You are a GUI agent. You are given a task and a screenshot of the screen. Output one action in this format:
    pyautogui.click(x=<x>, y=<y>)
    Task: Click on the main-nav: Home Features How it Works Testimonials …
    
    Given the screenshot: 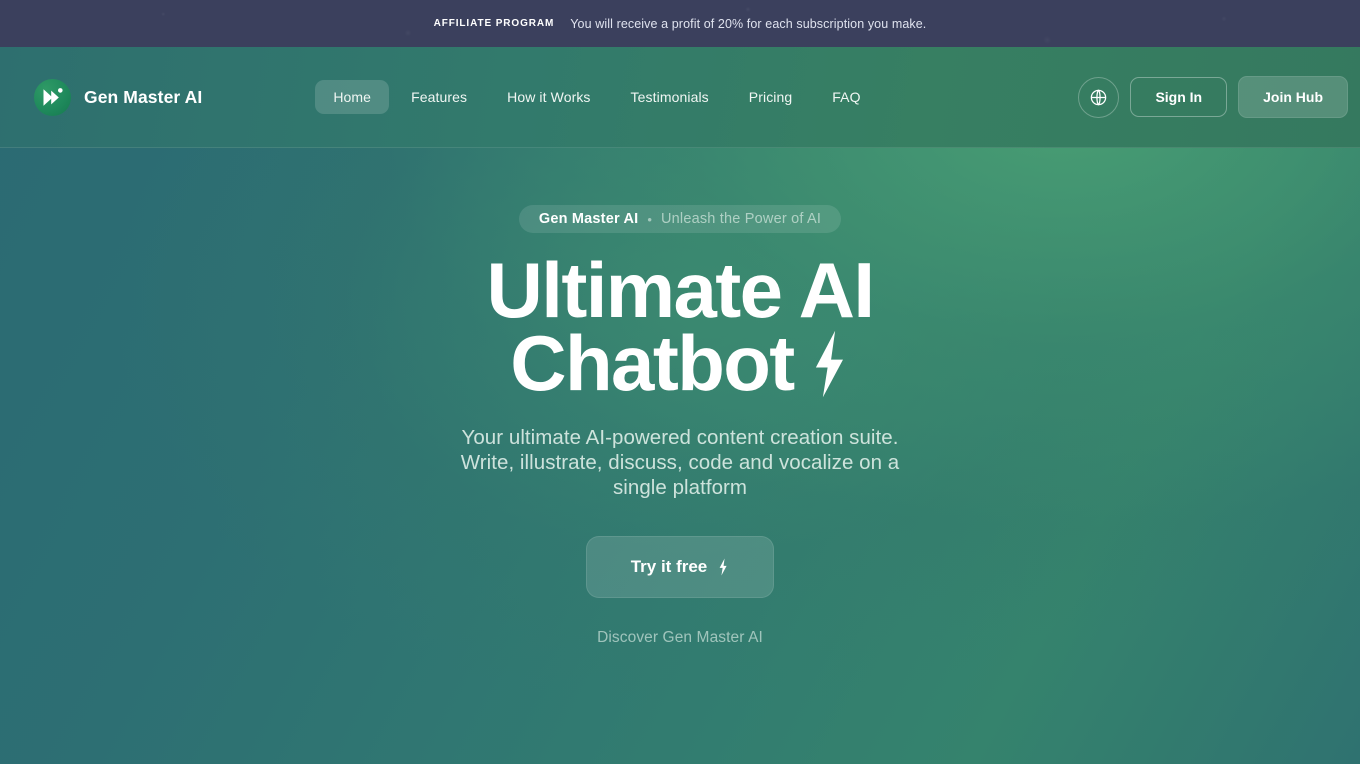 What is the action you would take?
    pyautogui.click(x=596, y=97)
    